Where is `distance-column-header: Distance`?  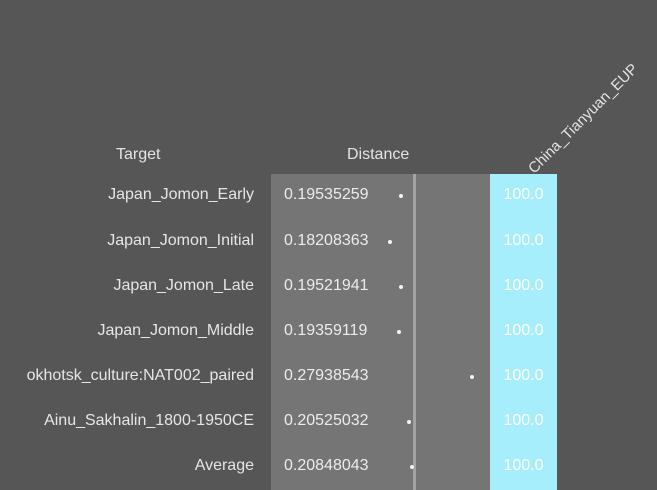 distance-column-header: Distance is located at coordinates (378, 154).